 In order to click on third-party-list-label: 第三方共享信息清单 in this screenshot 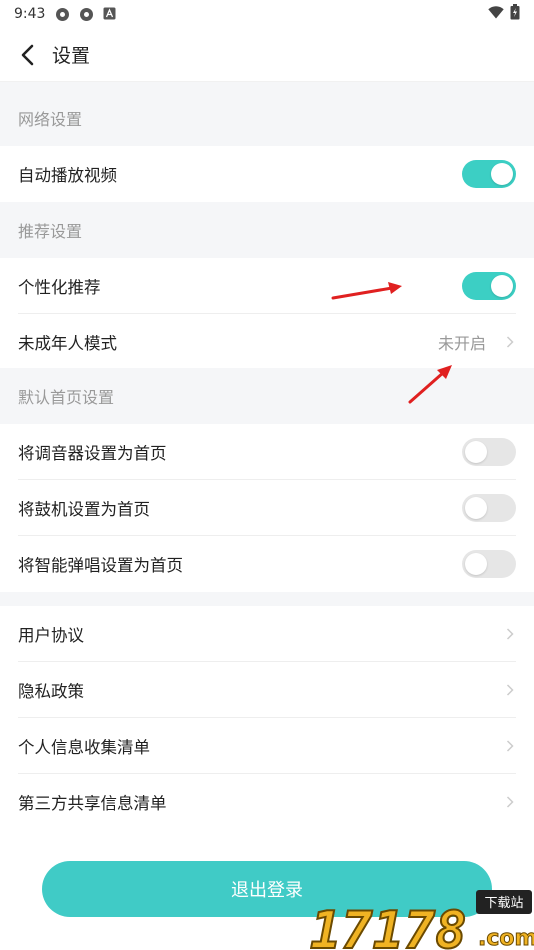, I will do `click(92, 803)`.